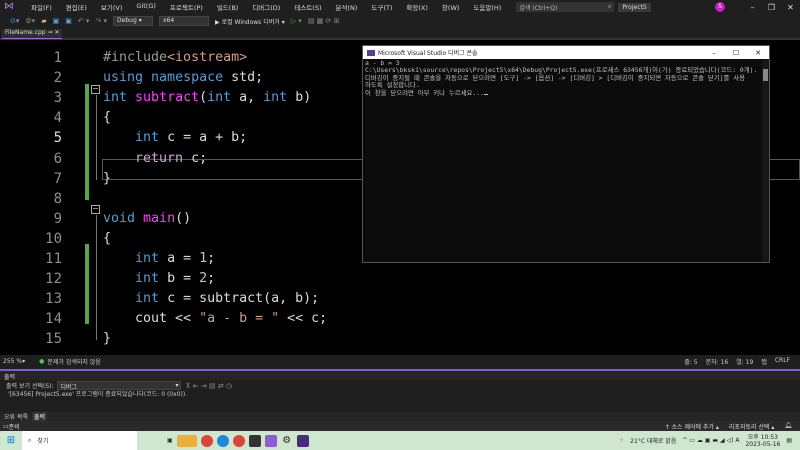 Image resolution: width=800 pixels, height=450 pixels. Describe the element at coordinates (211, 279) in the screenshot. I see `code-token: ;` at that location.